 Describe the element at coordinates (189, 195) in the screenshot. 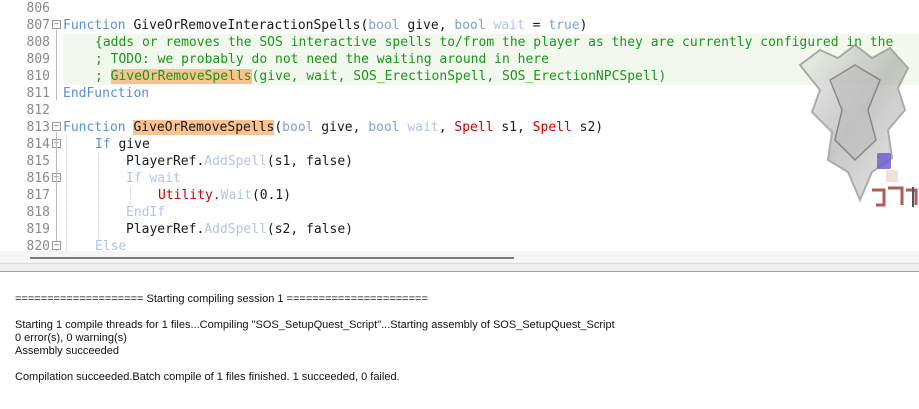

I see `object: Utility.` at that location.